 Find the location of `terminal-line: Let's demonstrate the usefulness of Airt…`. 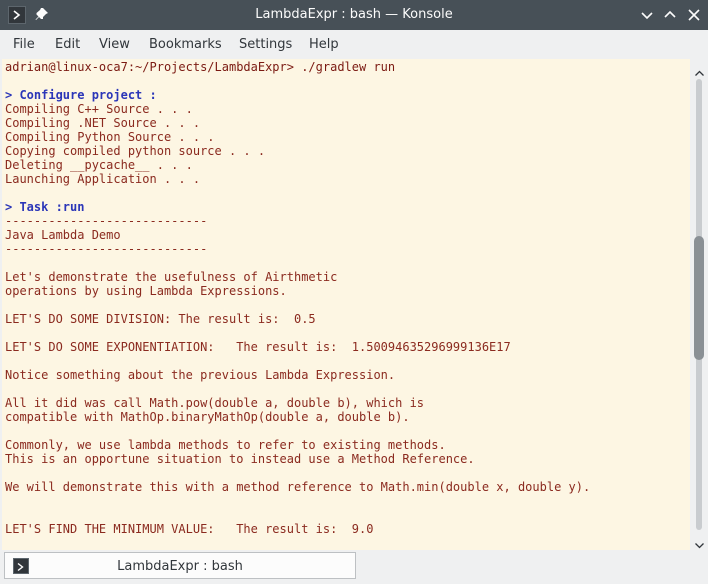

terminal-line: Let's demonstrate the usefulness of Airt… is located at coordinates (171, 277).